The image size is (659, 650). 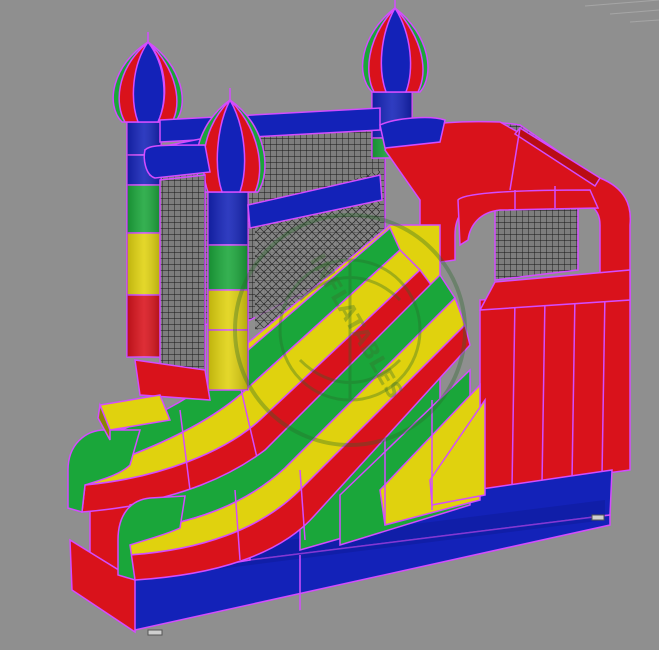 What do you see at coordinates (230, 140) in the screenshot?
I see `front-left-onion-dome` at bounding box center [230, 140].